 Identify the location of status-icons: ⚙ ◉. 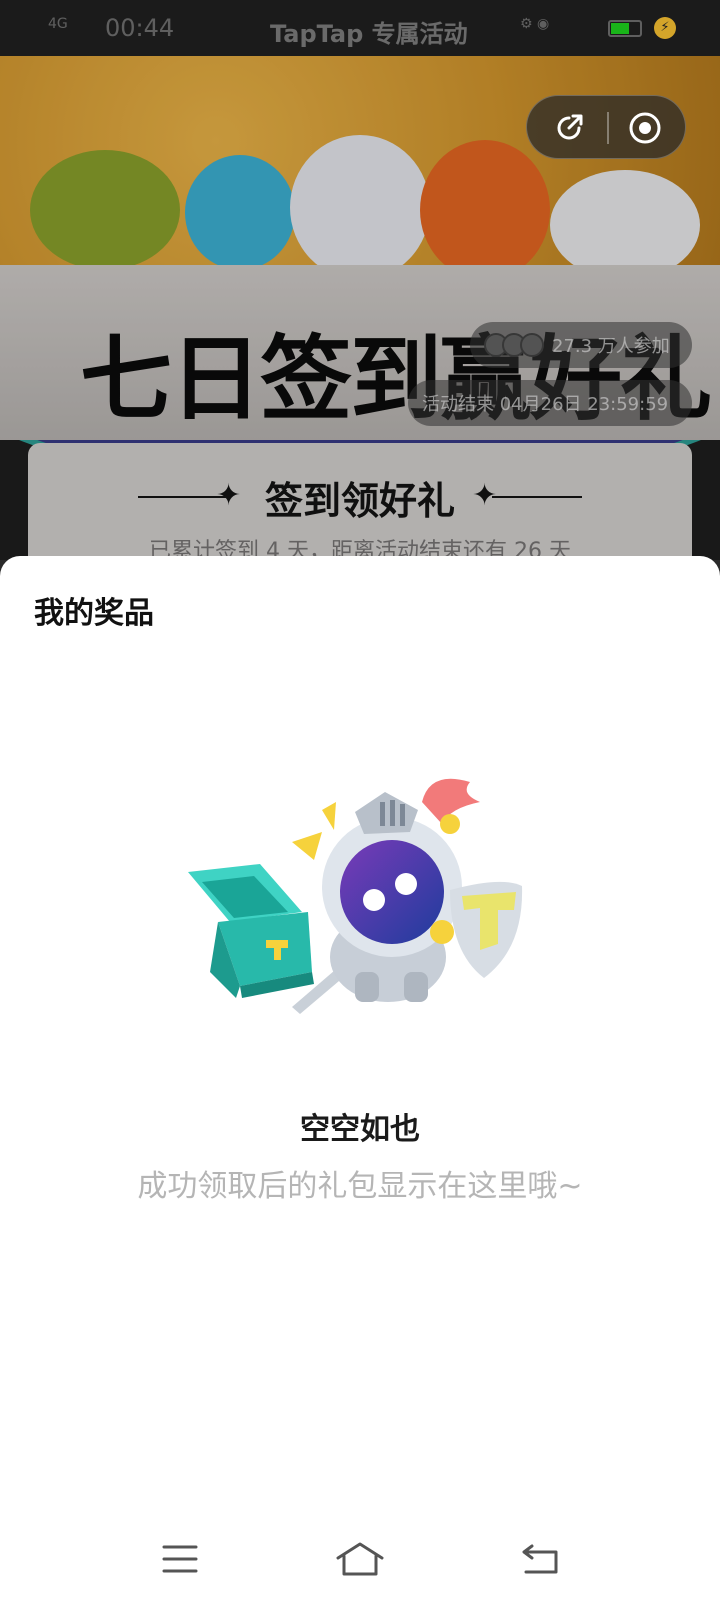
(535, 24).